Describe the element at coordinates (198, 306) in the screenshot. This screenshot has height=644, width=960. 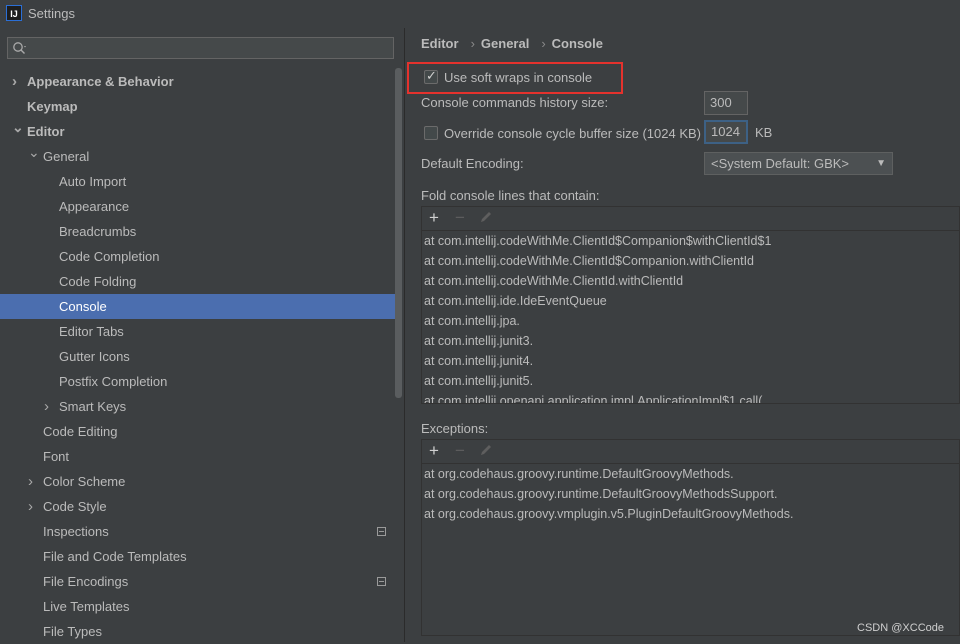
I see `tree-item-console: Console` at that location.